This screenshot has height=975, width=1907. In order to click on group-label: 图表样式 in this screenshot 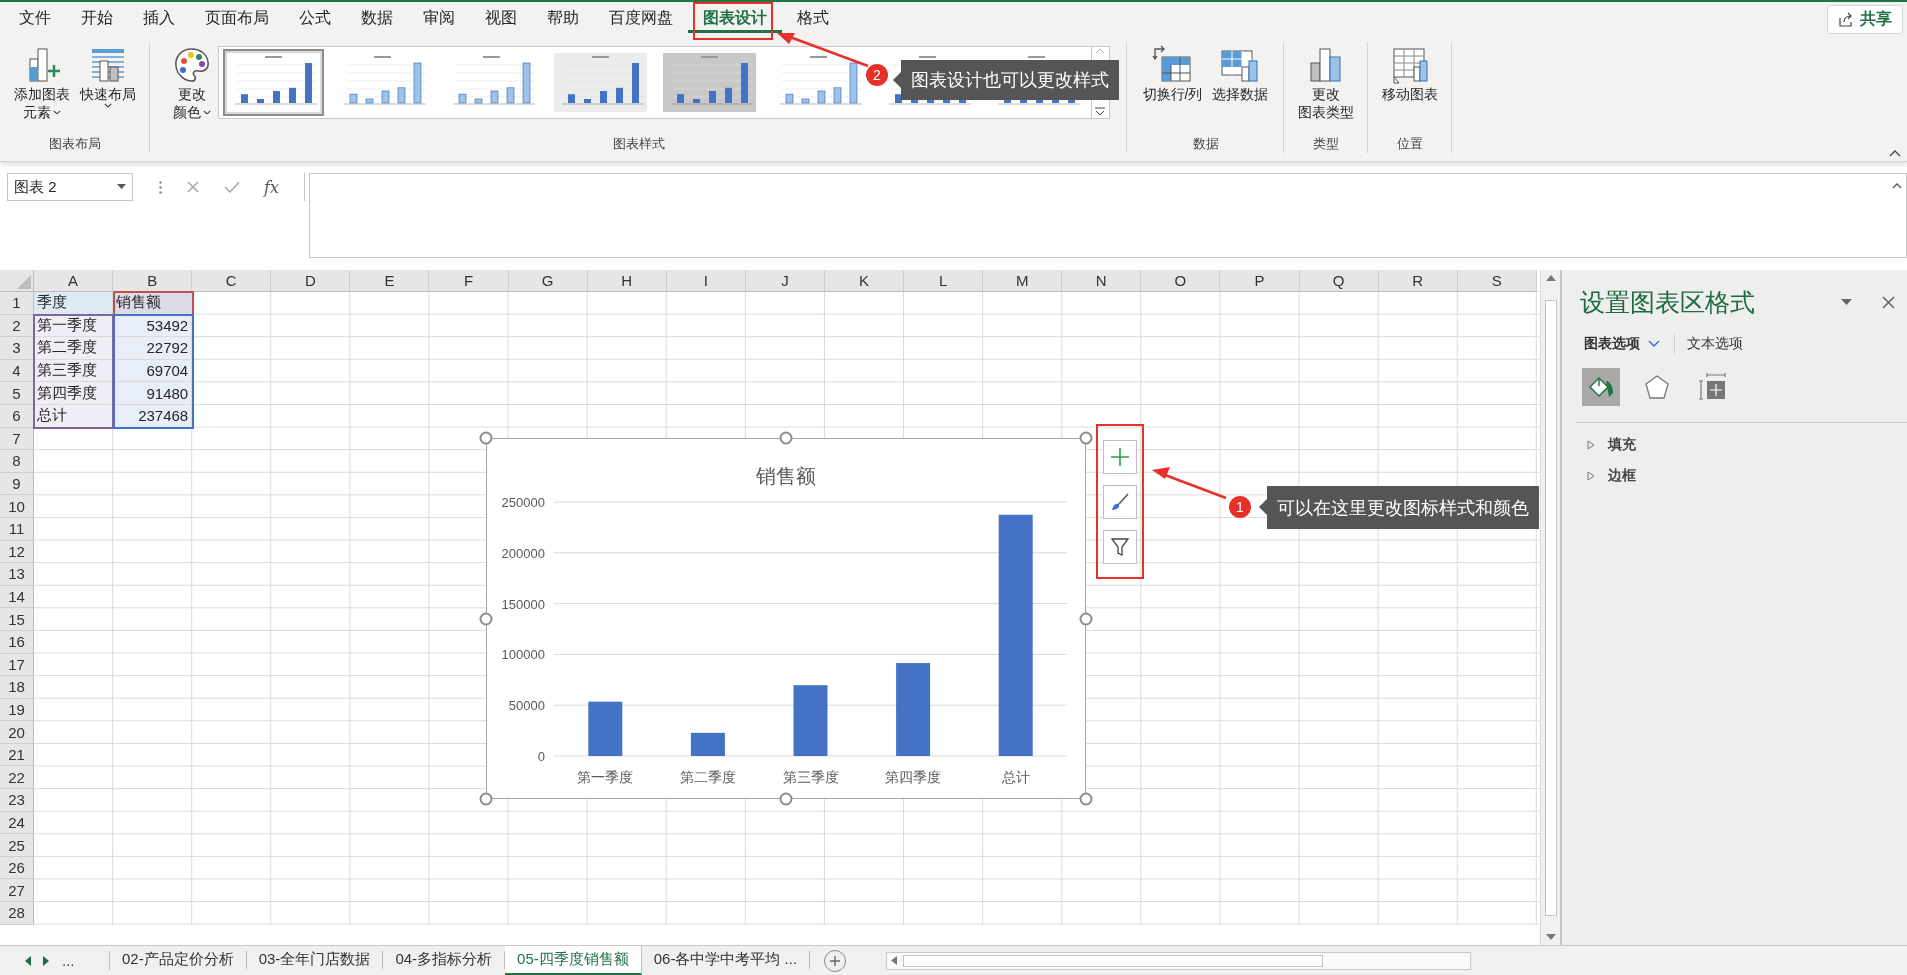, I will do `click(638, 144)`.